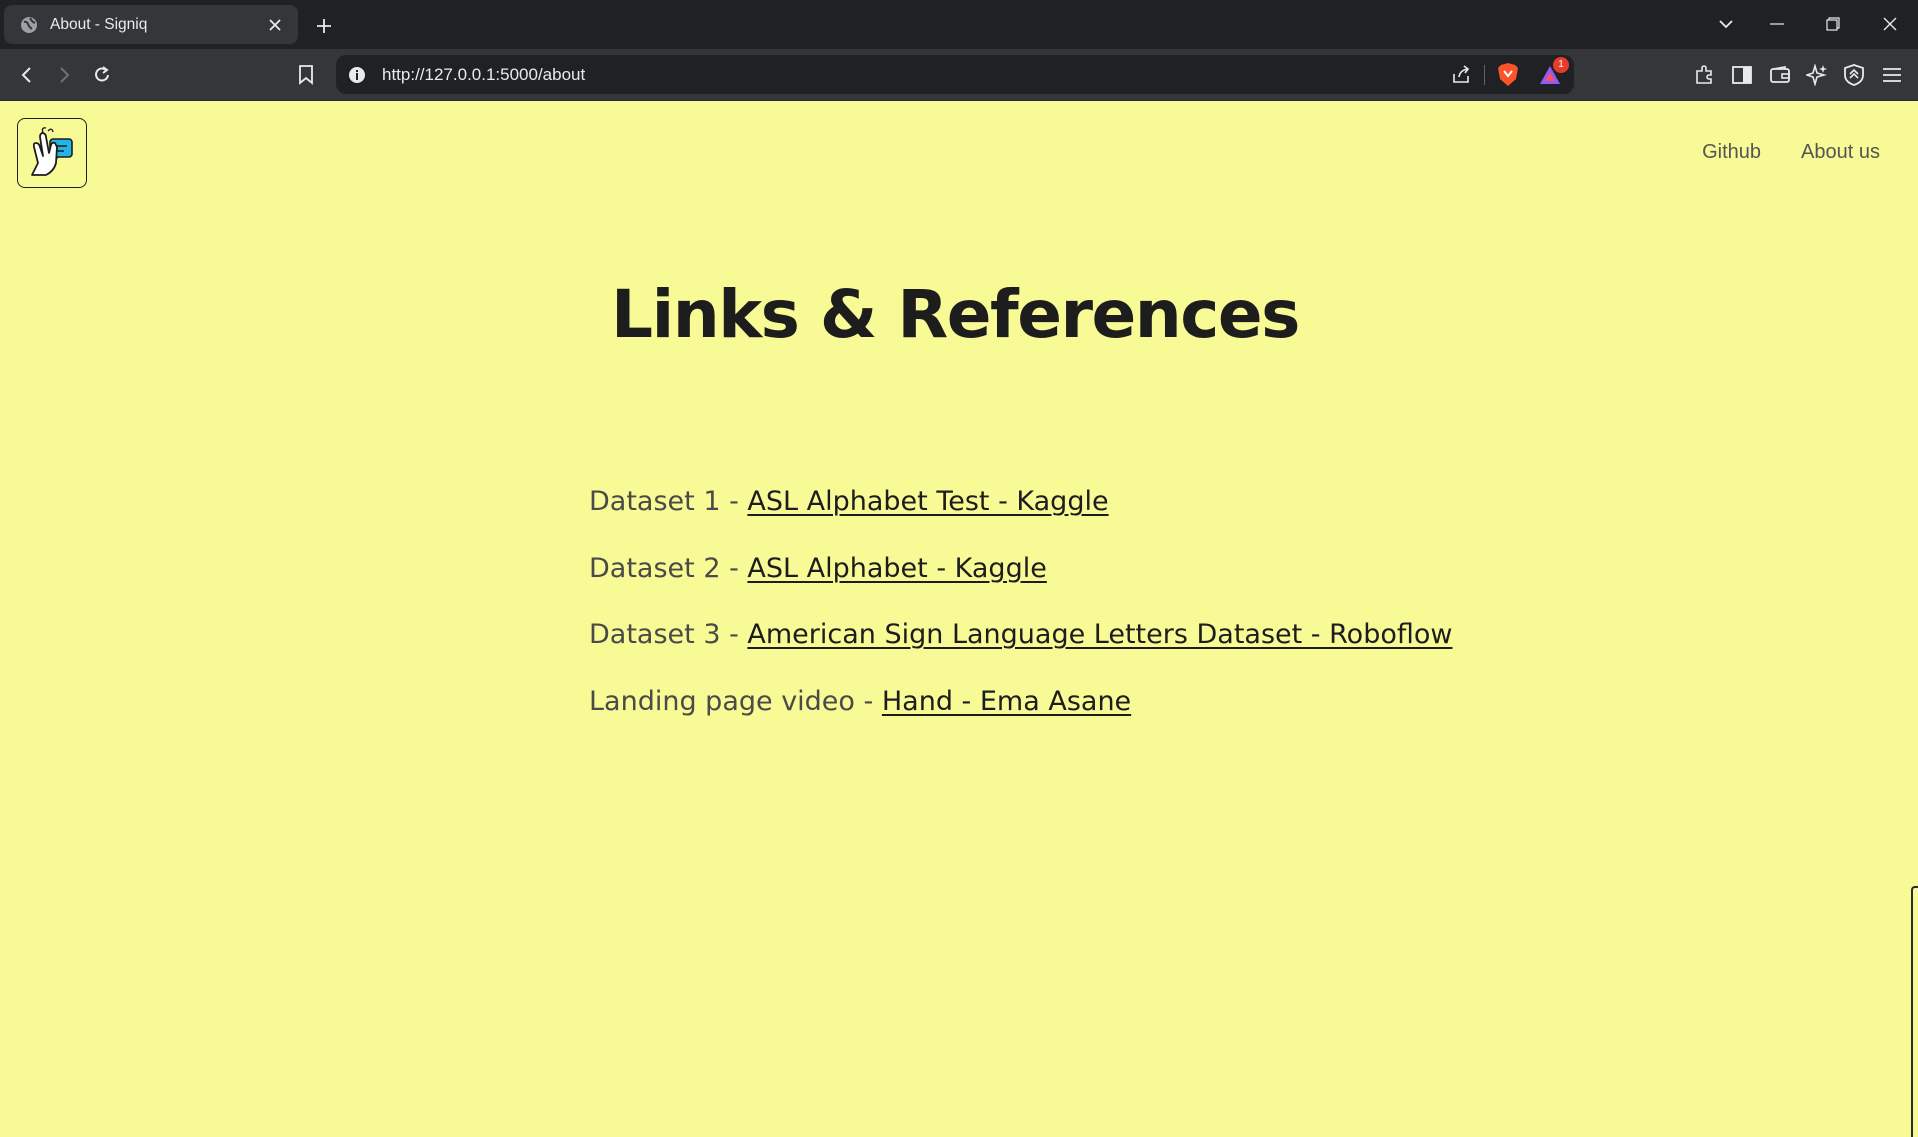  Describe the element at coordinates (1006, 701) in the screenshot. I see `reference-link: Hand - Ema Asane` at that location.